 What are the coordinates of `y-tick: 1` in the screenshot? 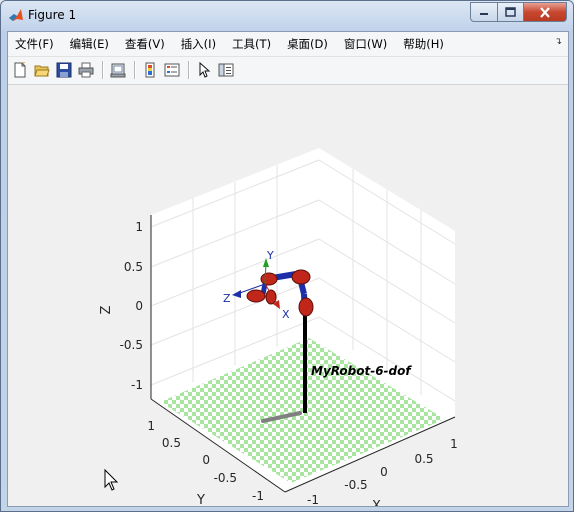 It's located at (151, 426).